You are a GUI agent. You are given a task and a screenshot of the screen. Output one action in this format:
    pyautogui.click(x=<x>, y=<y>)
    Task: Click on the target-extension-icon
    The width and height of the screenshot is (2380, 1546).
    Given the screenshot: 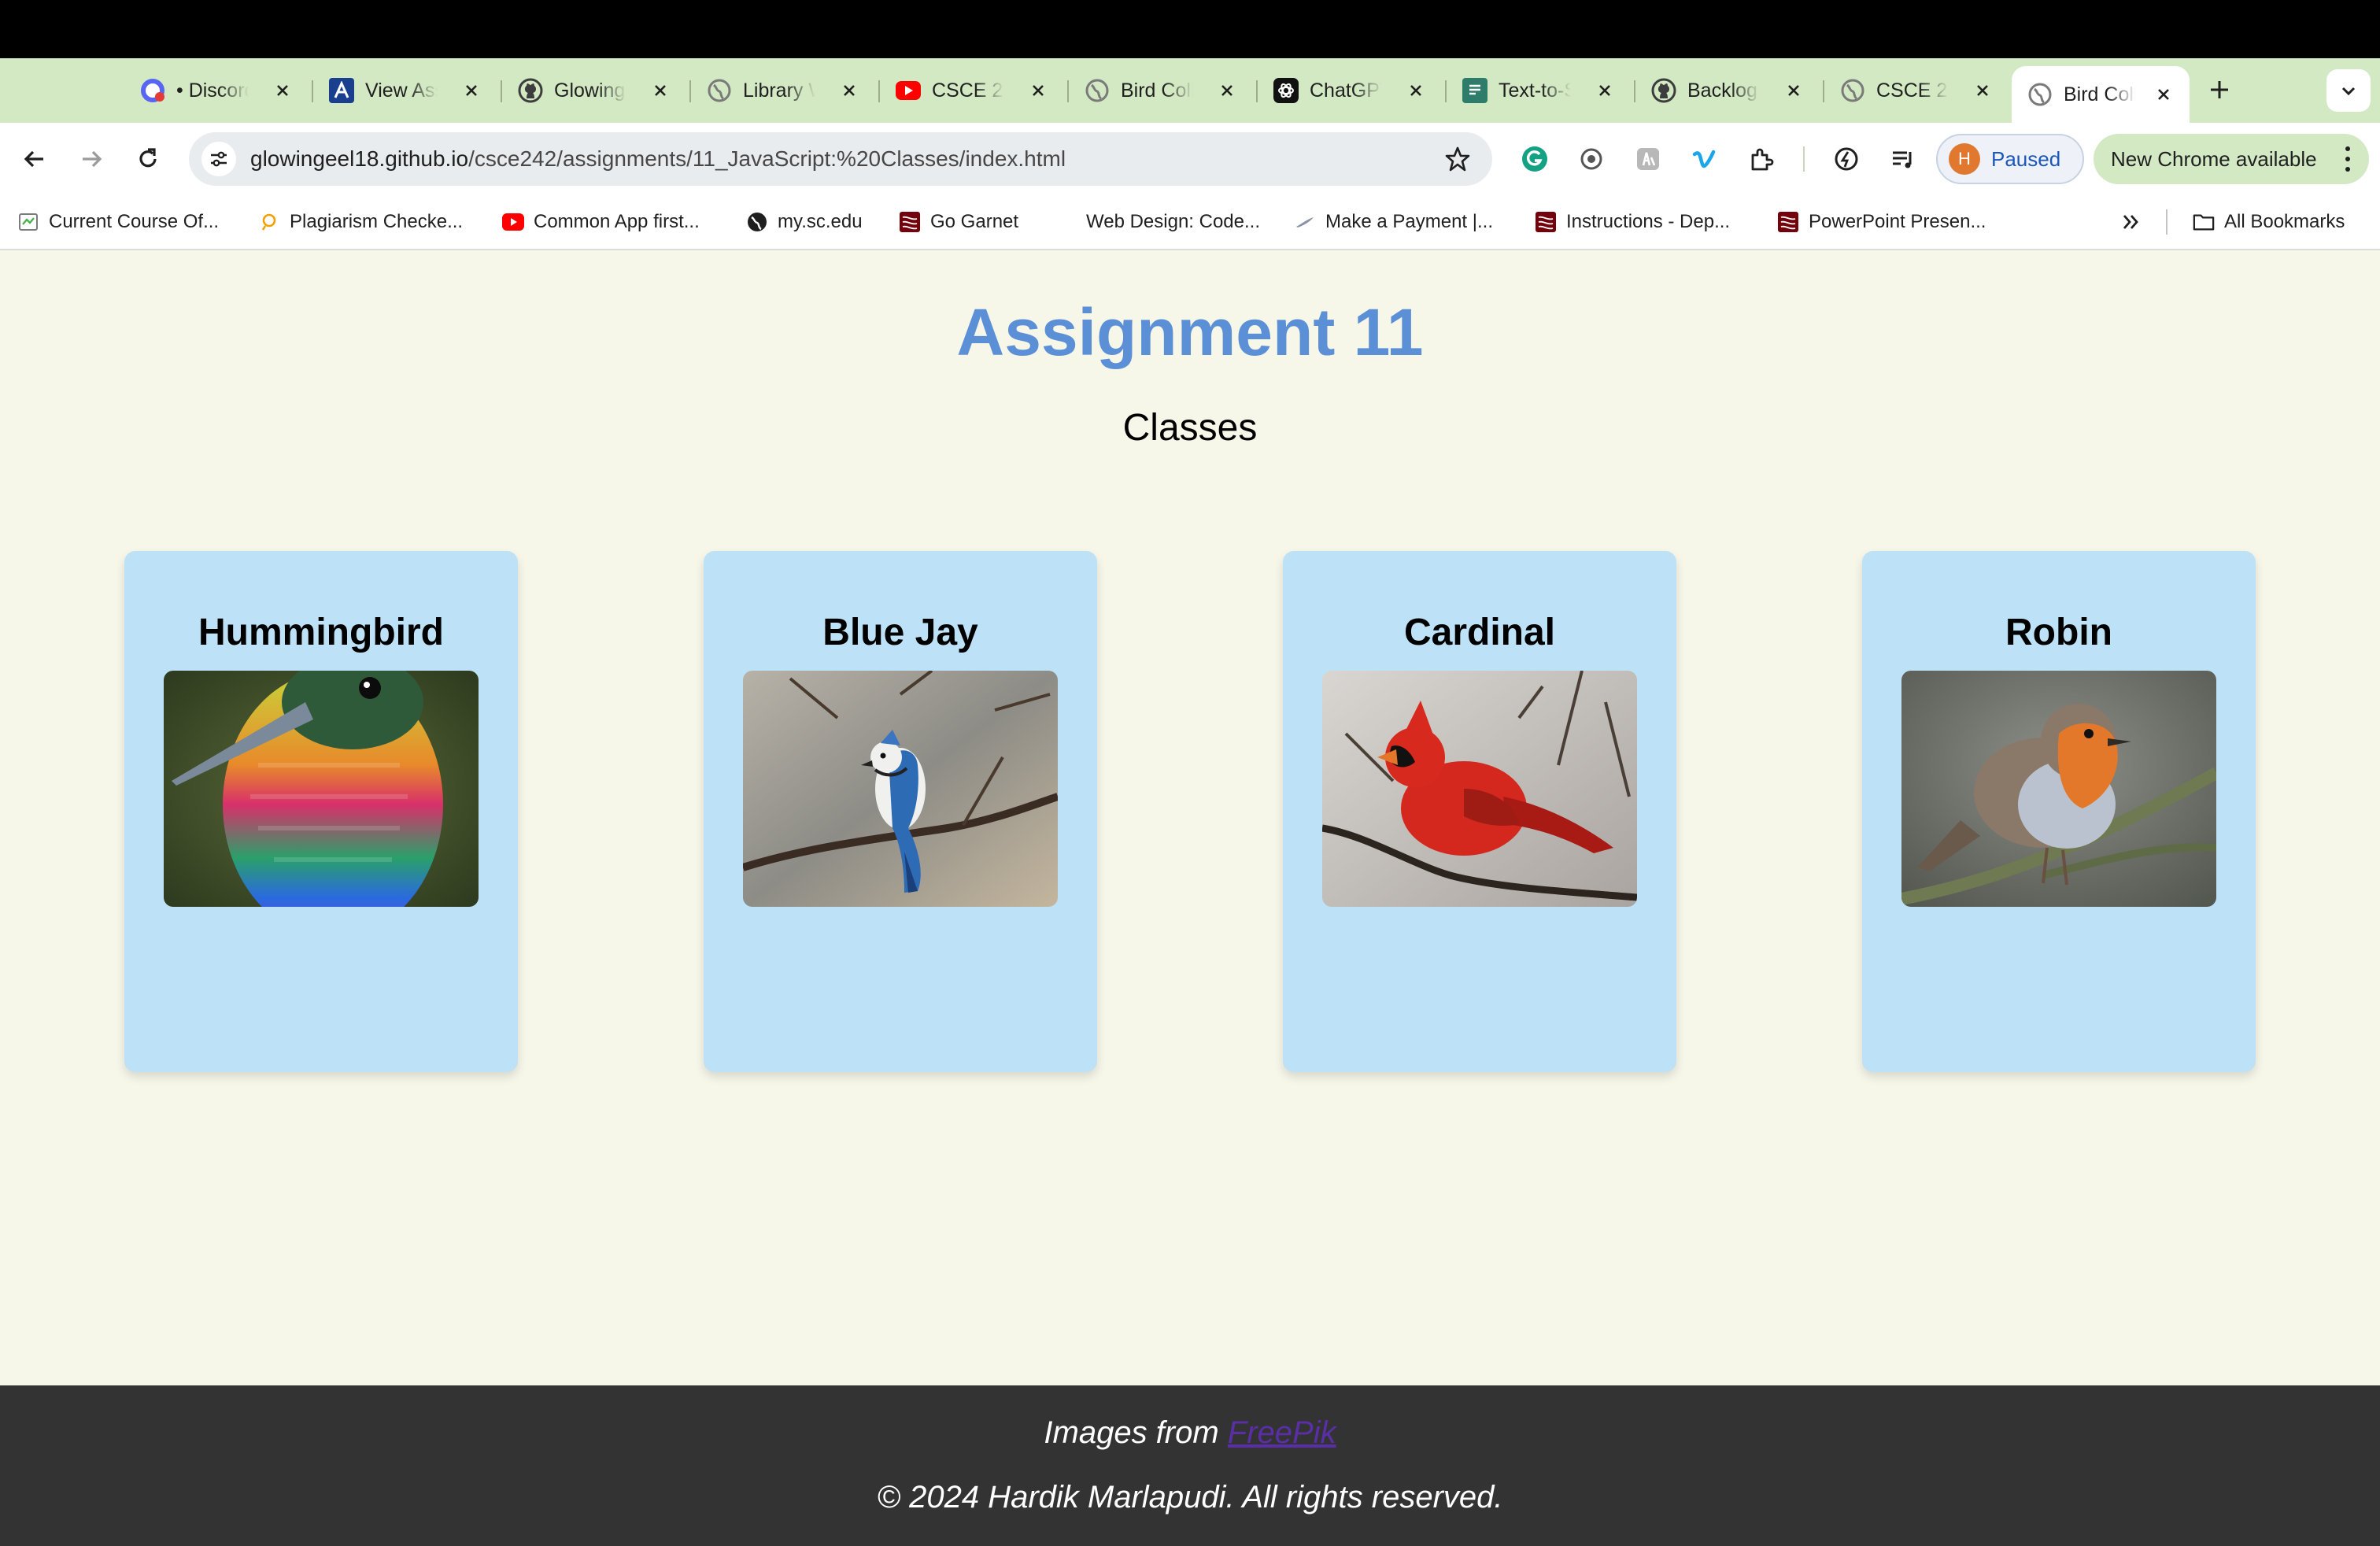 What is the action you would take?
    pyautogui.click(x=1591, y=159)
    